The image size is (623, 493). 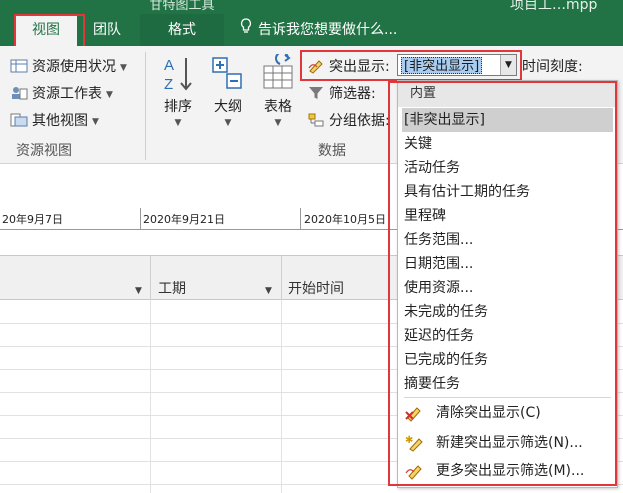 I want to click on filter-button: 筛选器:, so click(x=341, y=93).